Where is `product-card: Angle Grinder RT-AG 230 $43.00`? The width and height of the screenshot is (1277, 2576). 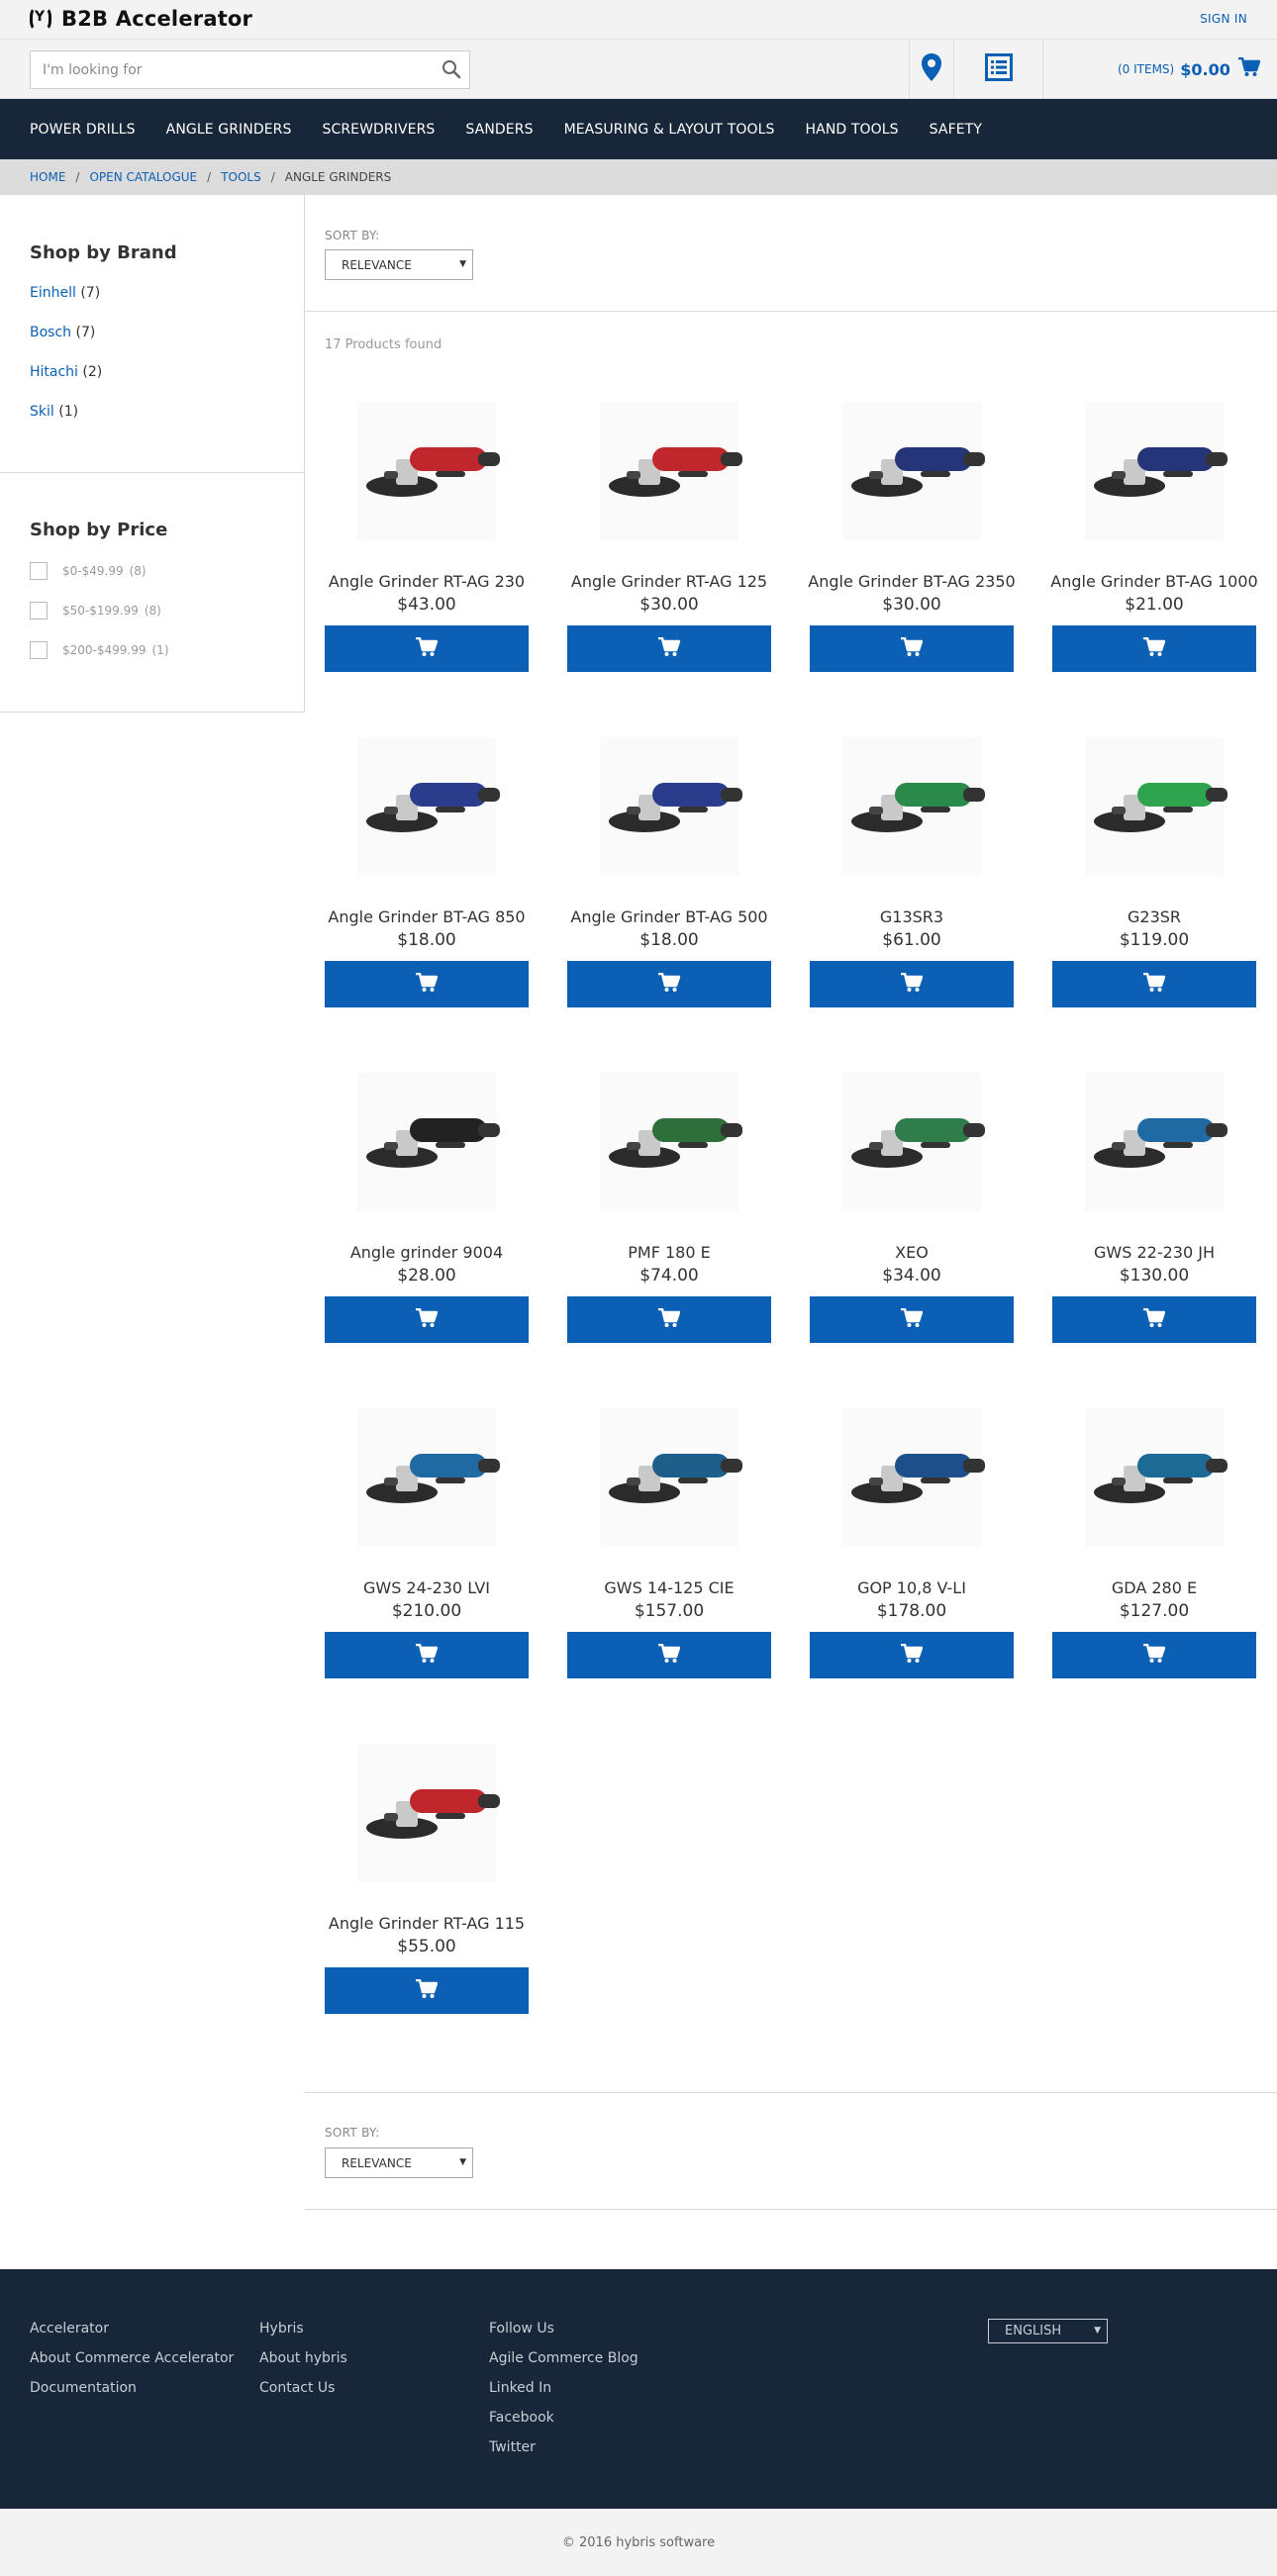
product-card: Angle Grinder RT-AG 230 $43.00 is located at coordinates (427, 527).